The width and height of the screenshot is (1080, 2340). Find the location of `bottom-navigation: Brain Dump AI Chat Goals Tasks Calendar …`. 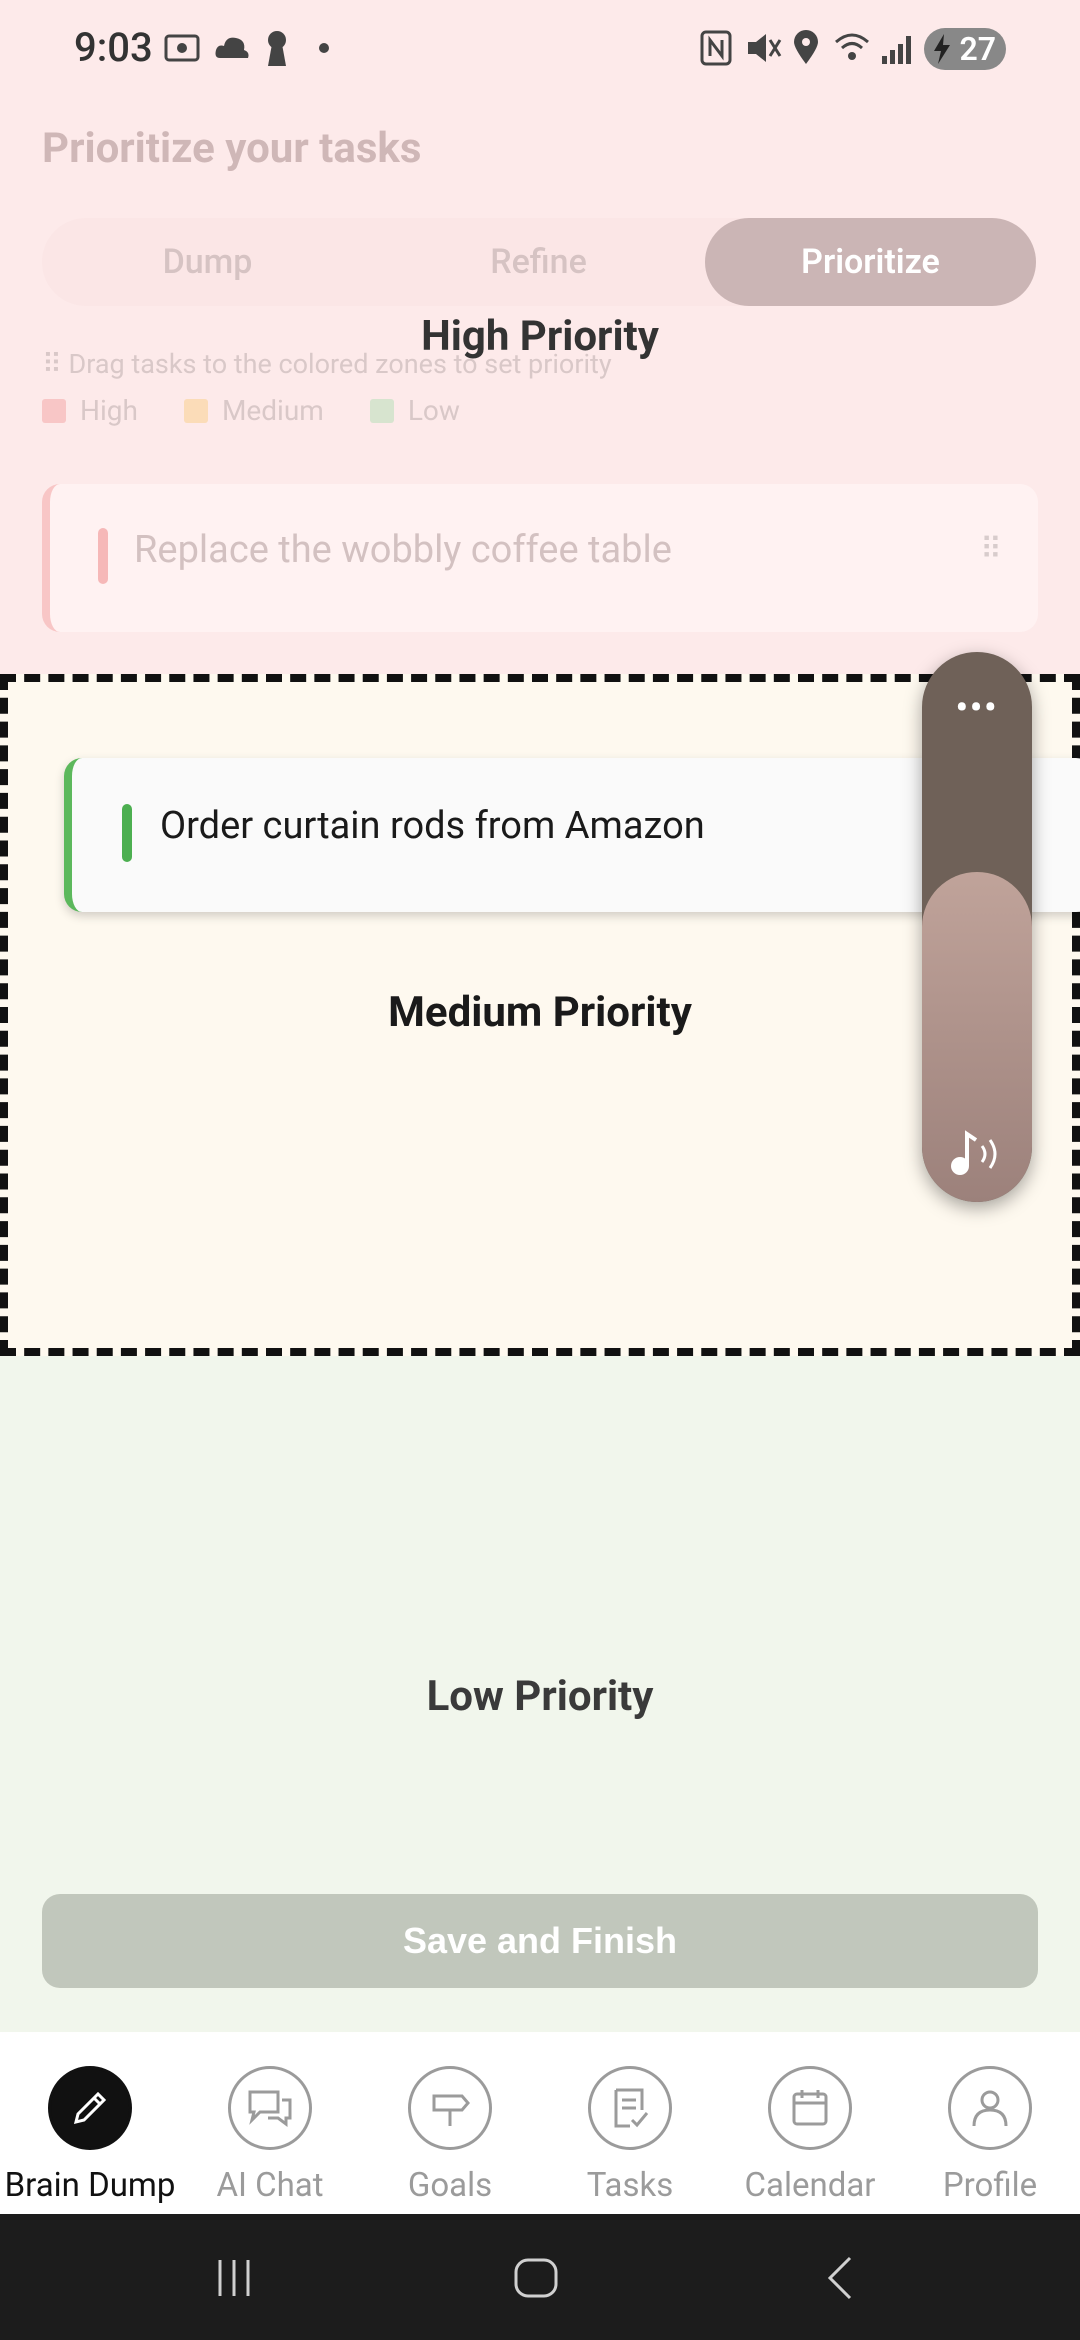

bottom-navigation: Brain Dump AI Chat Goals Tasks Calendar … is located at coordinates (540, 2123).